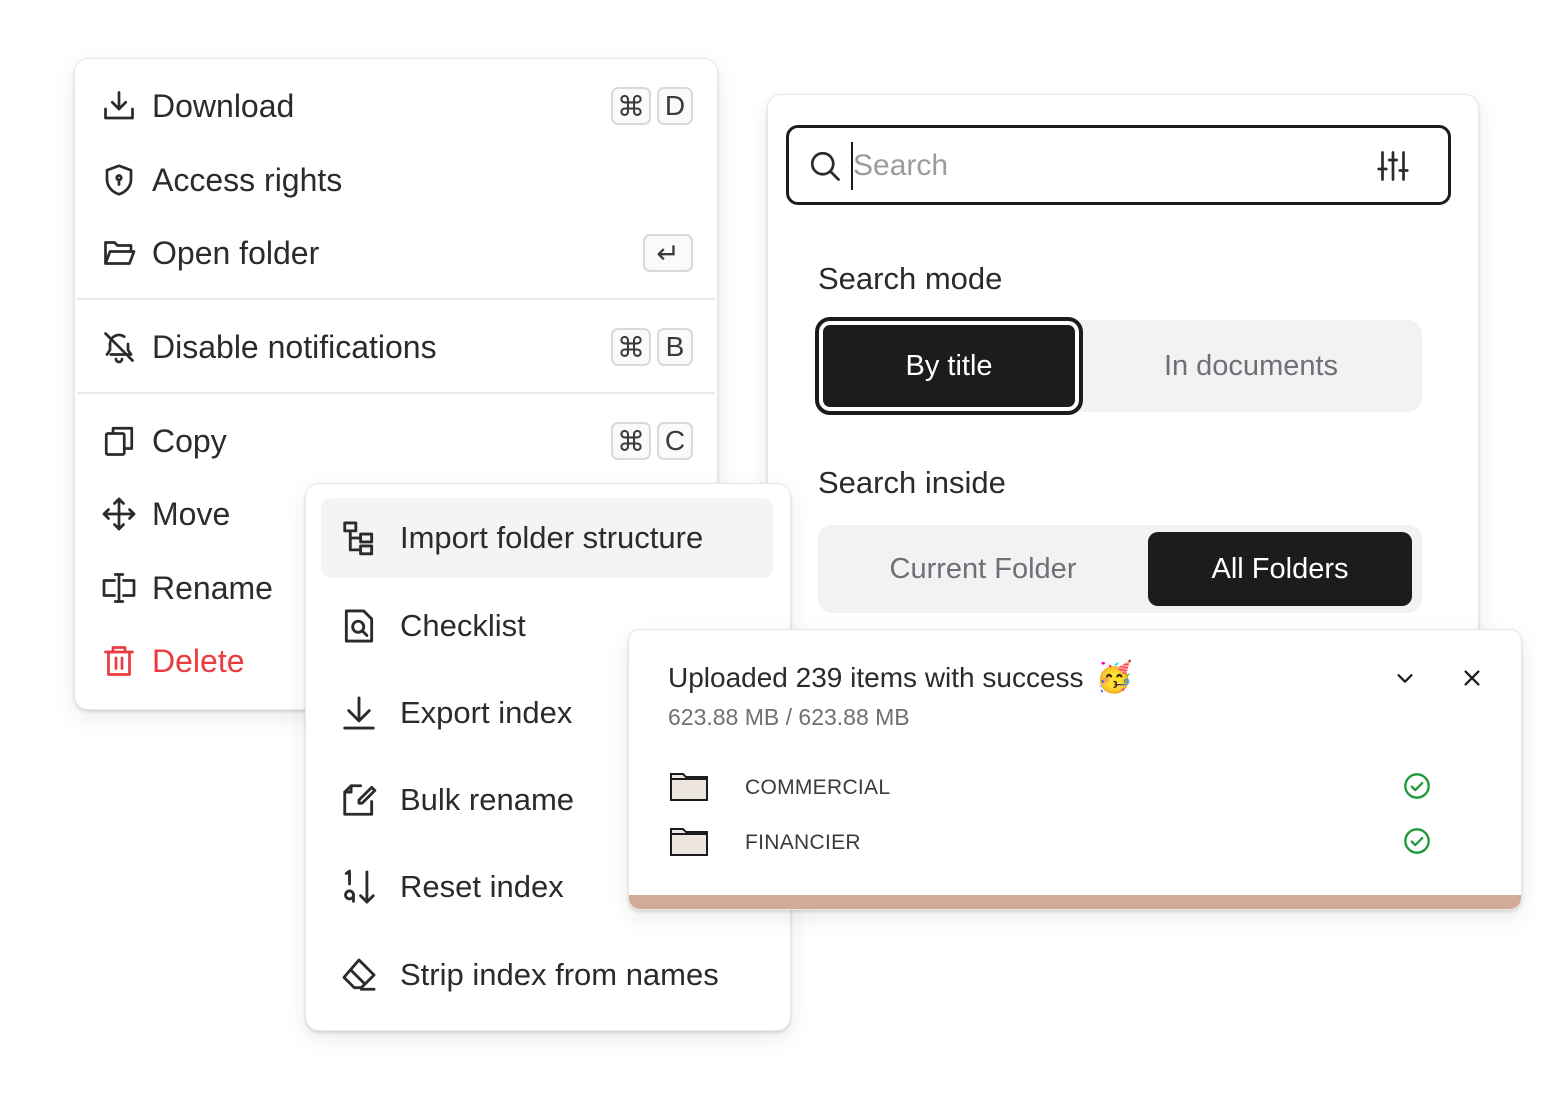 This screenshot has height=1096, width=1562. What do you see at coordinates (191, 513) in the screenshot?
I see `menu-item-label: Move` at bounding box center [191, 513].